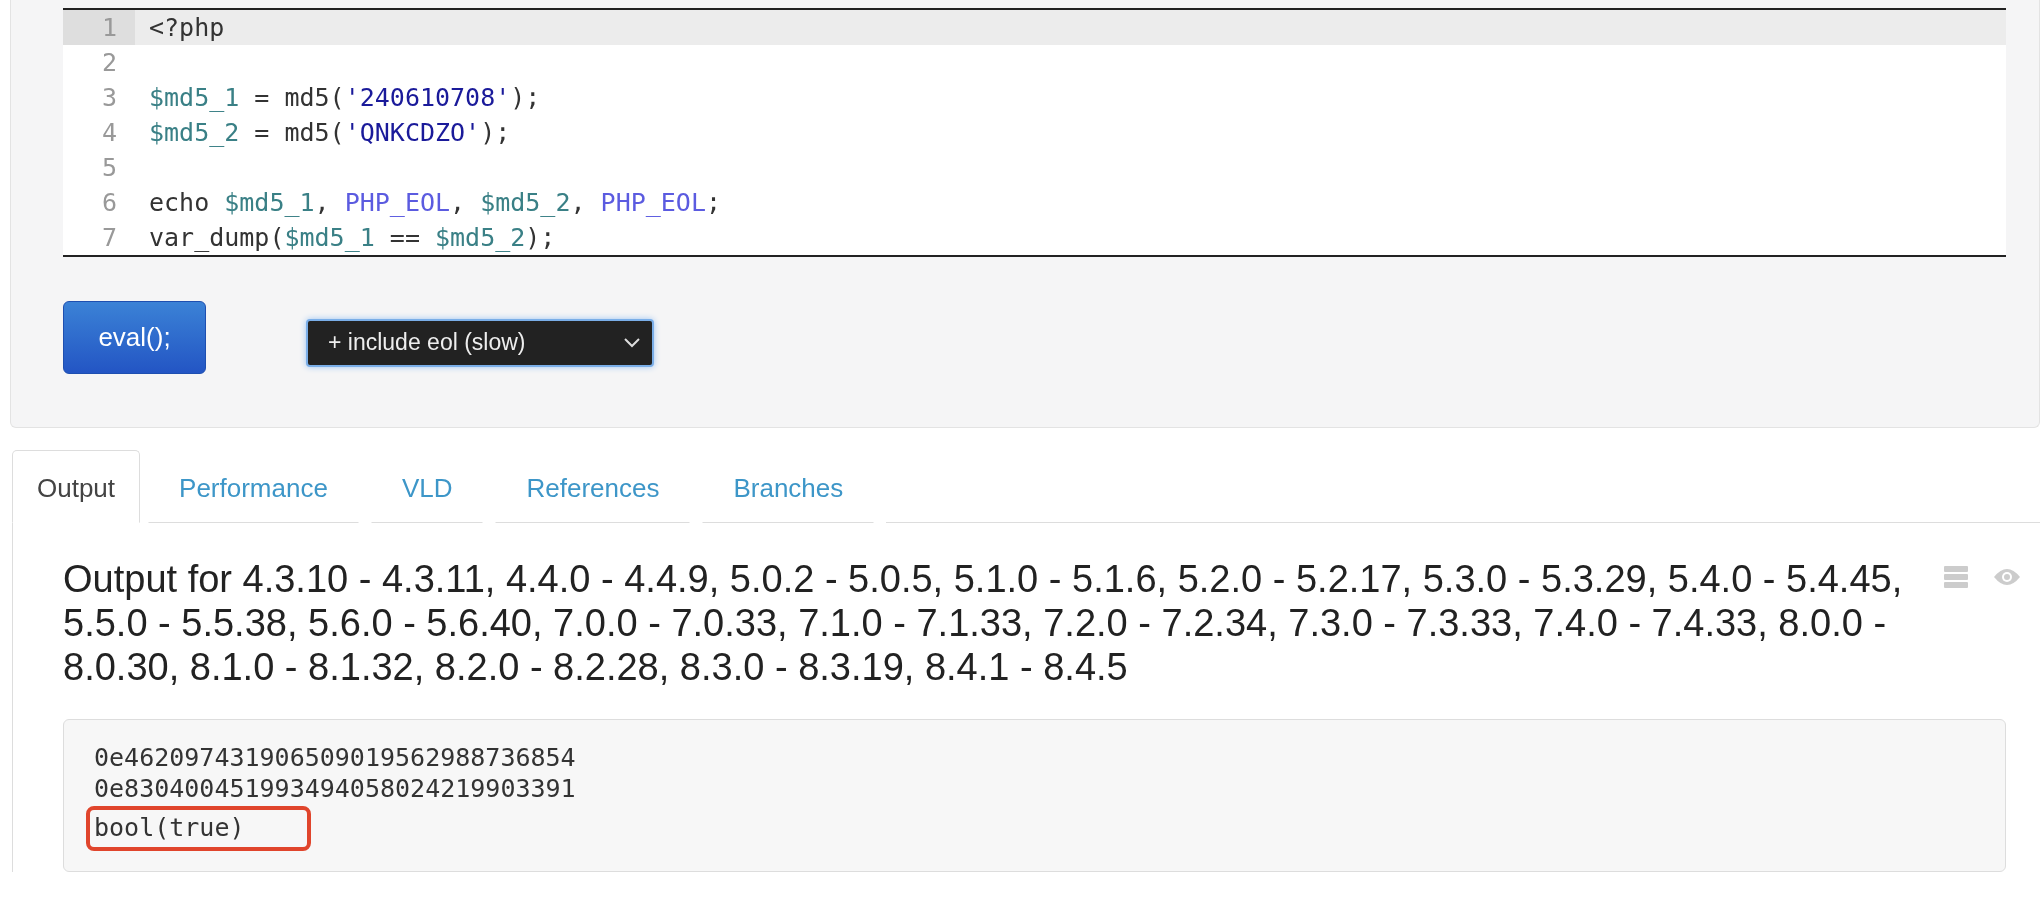 The height and width of the screenshot is (898, 2040). Describe the element at coordinates (593, 487) in the screenshot. I see `tab: References` at that location.